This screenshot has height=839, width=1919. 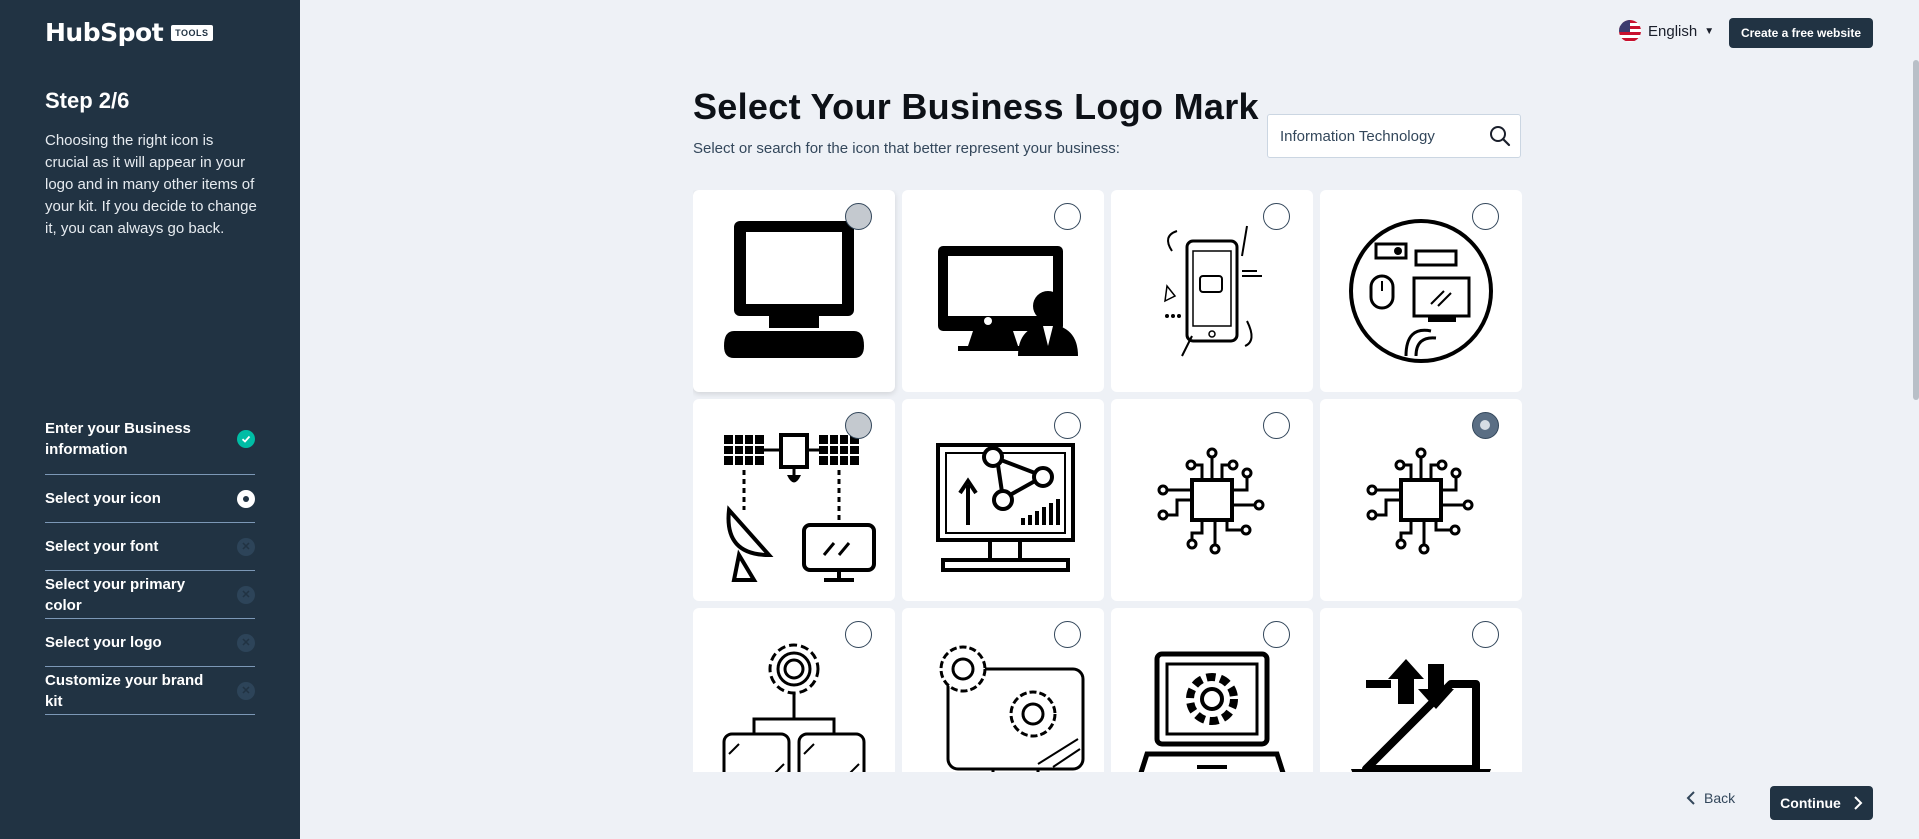 I want to click on page-scrollbar, so click(x=1916, y=230).